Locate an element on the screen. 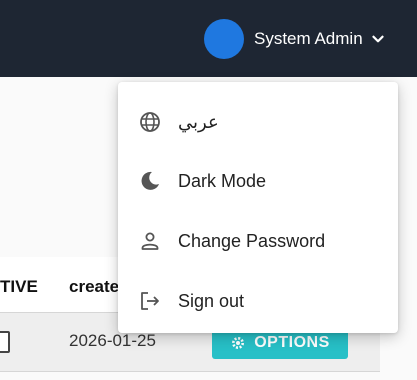 This screenshot has width=417, height=380. menu-item-label: Sign out is located at coordinates (211, 300).